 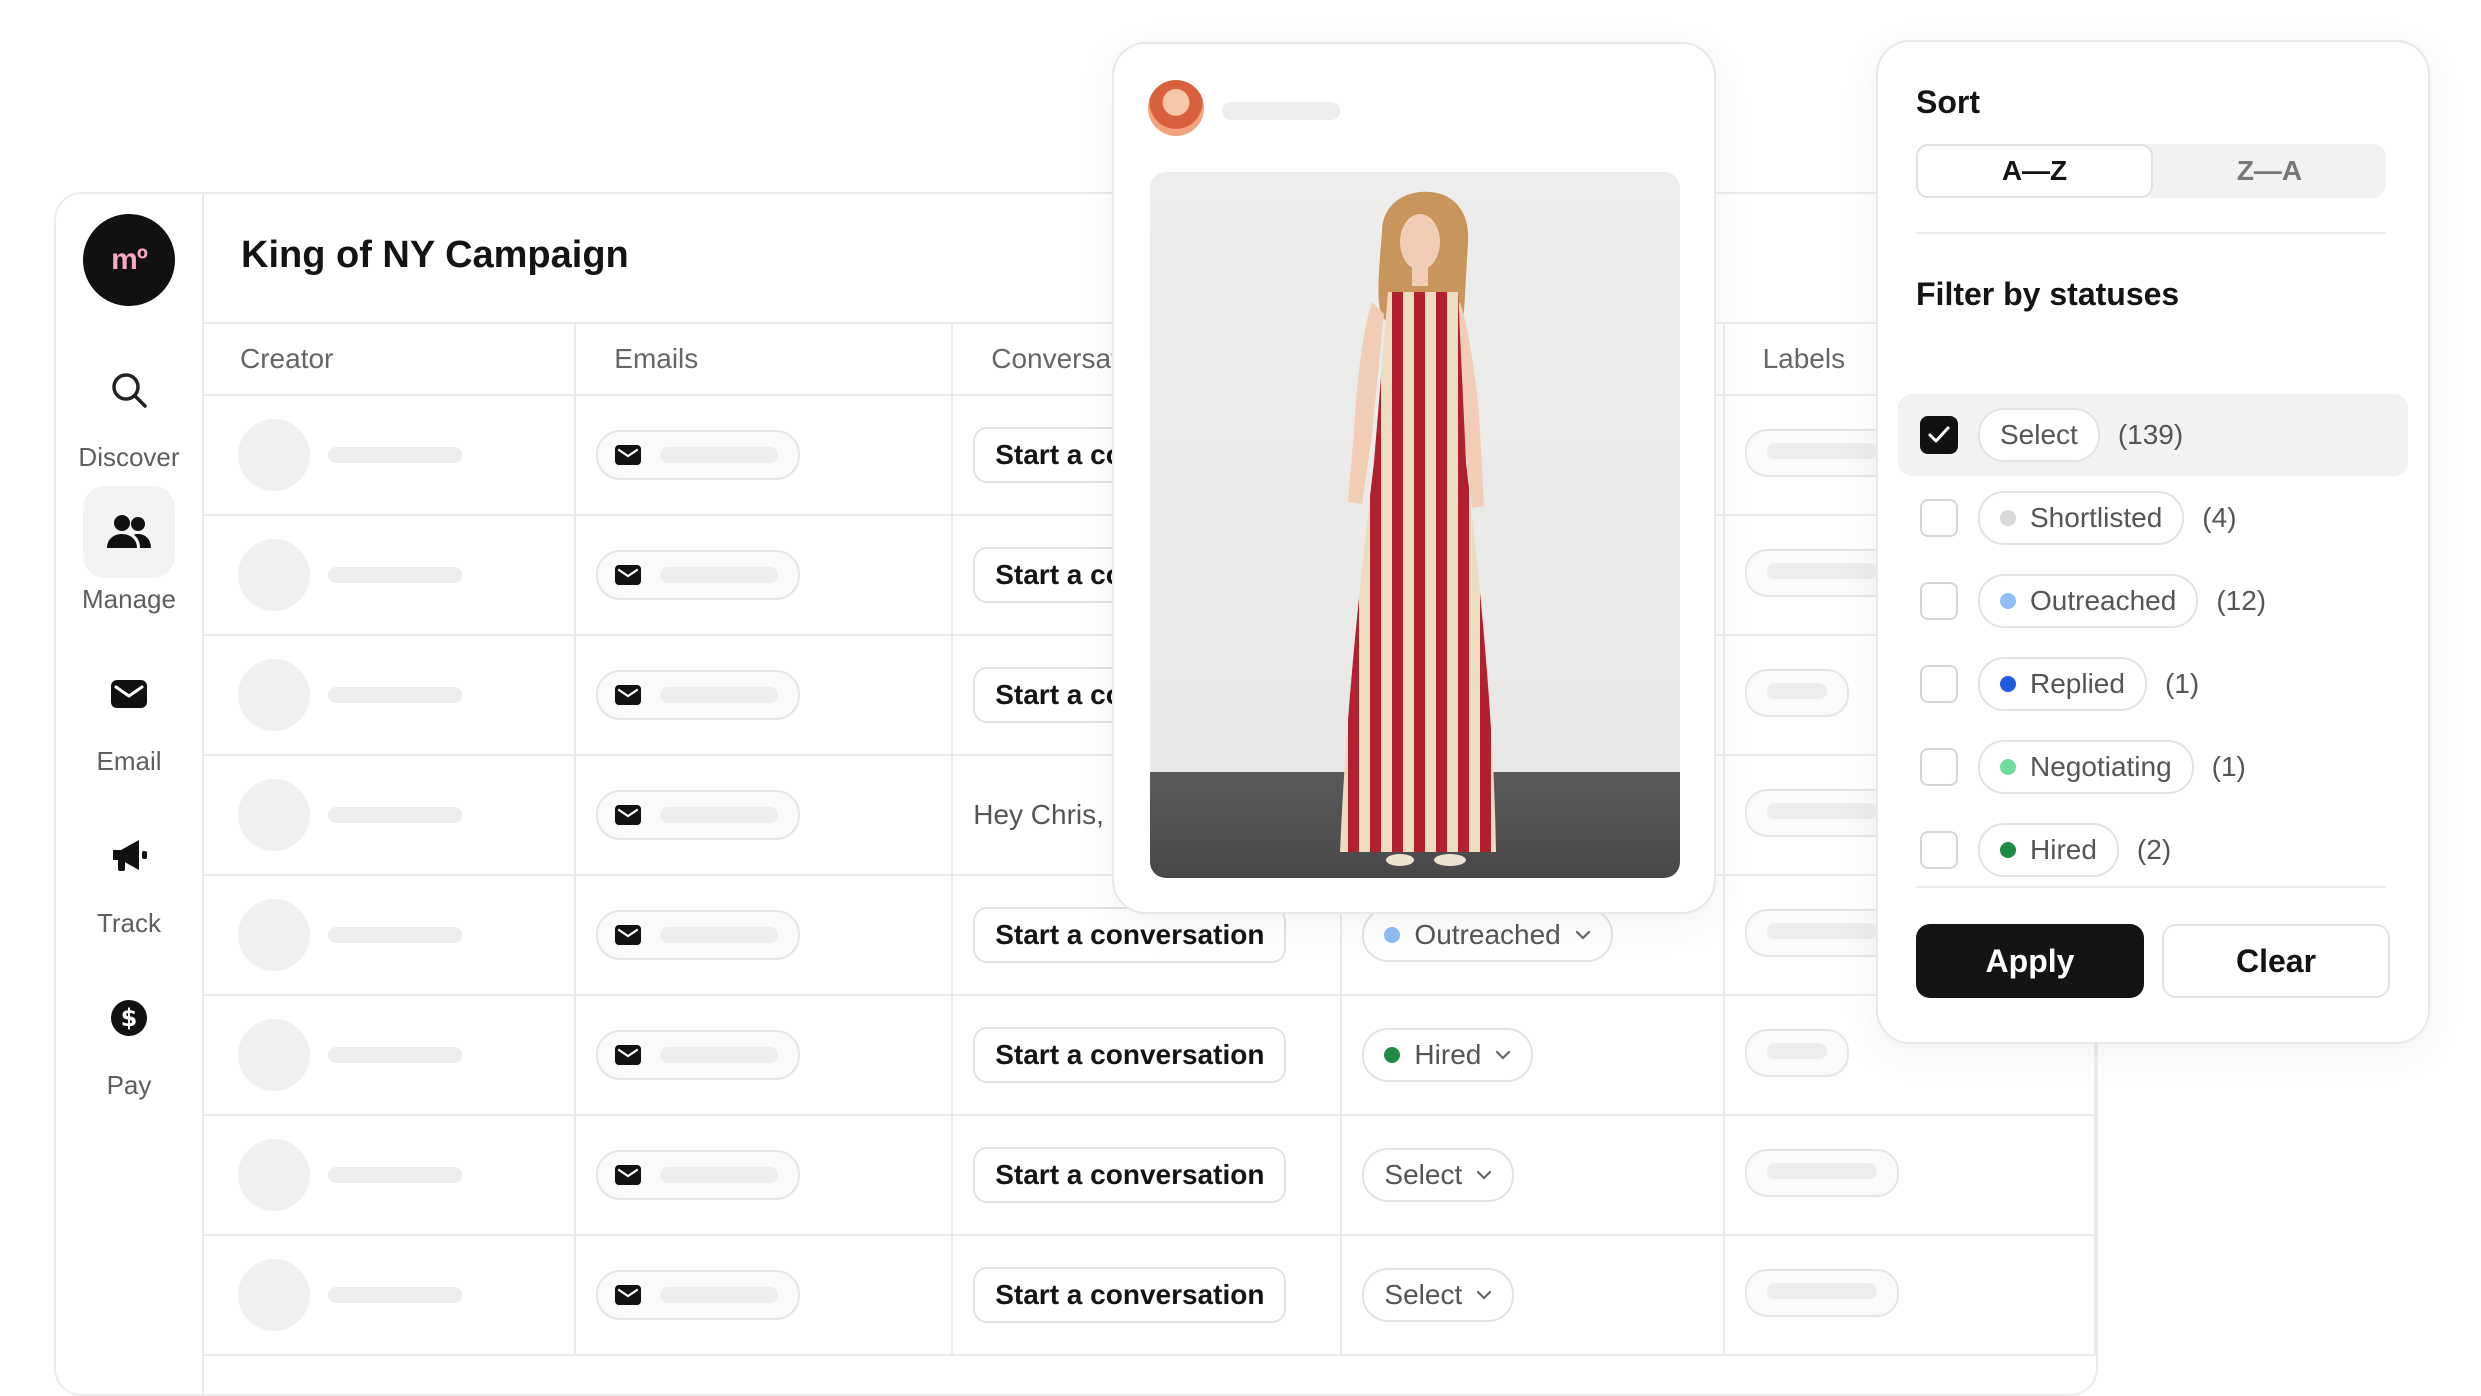 I want to click on creator-post-image, so click(x=1415, y=525).